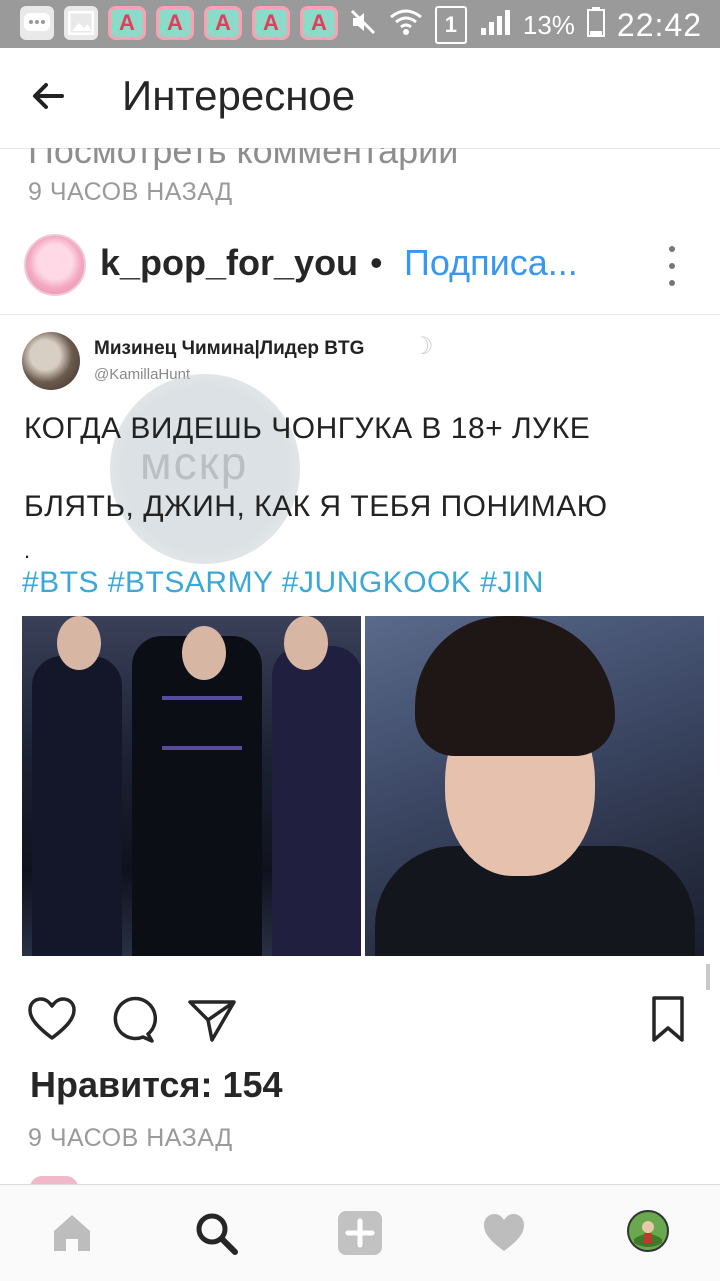 Image resolution: width=720 pixels, height=1281 pixels. I want to click on notification-icons: A A A A A, so click(179, 23).